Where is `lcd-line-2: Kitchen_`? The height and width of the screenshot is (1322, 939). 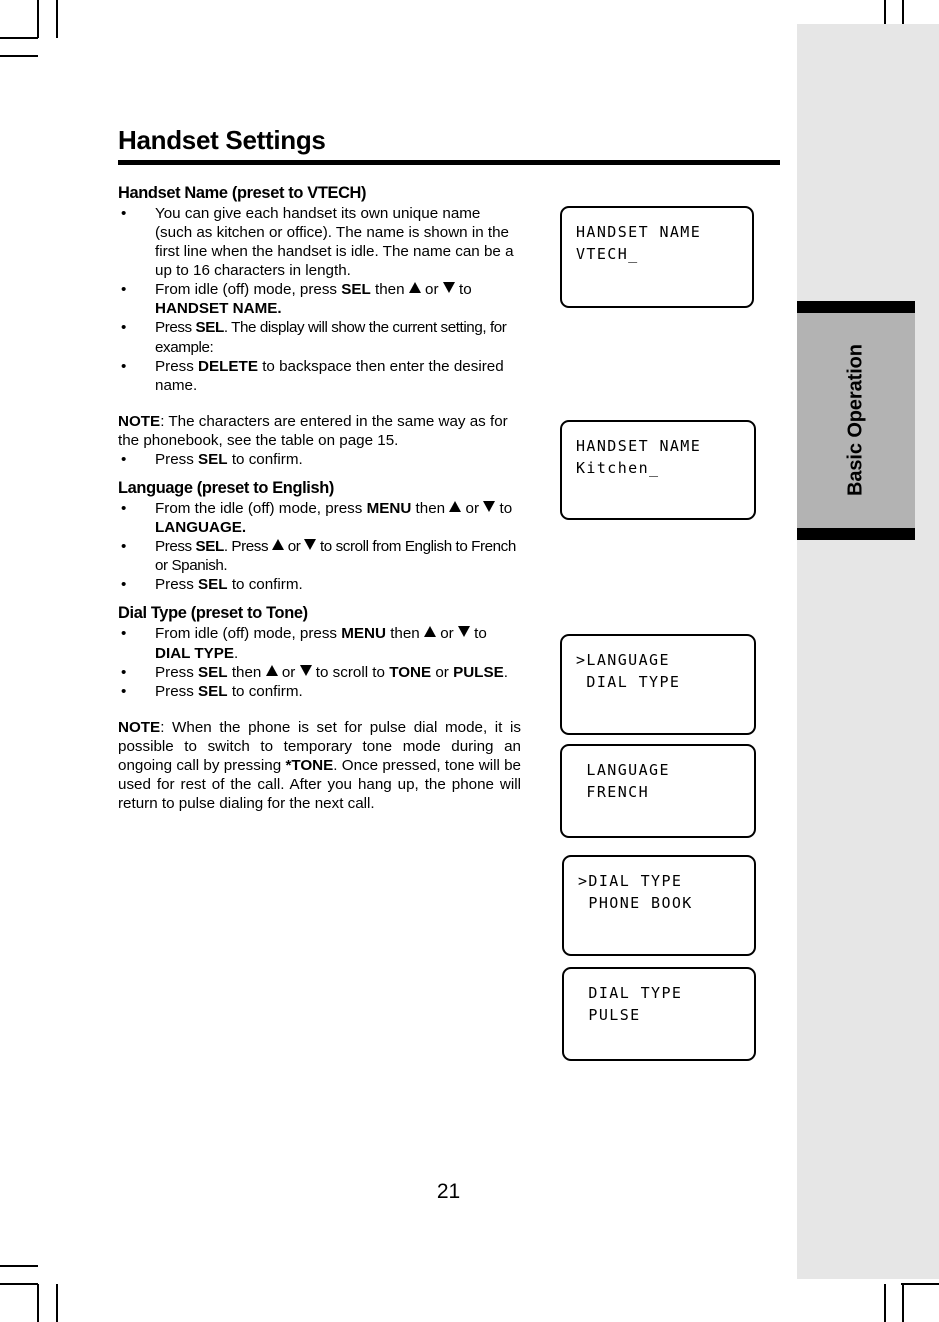 lcd-line-2: Kitchen_ is located at coordinates (618, 468).